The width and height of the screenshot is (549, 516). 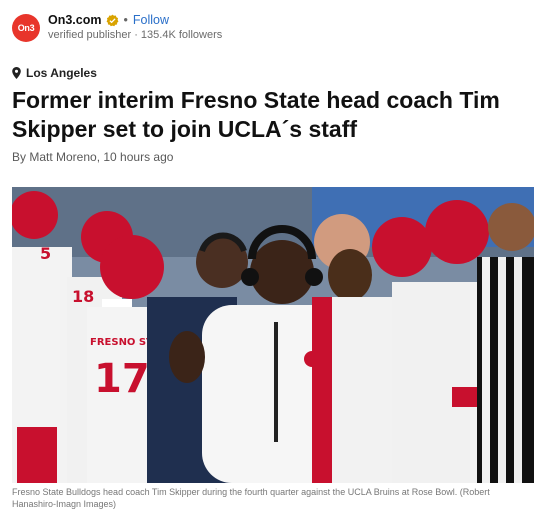 I want to click on publisher-meta: verified publisher · 135.4K followers, so click(x=135, y=35).